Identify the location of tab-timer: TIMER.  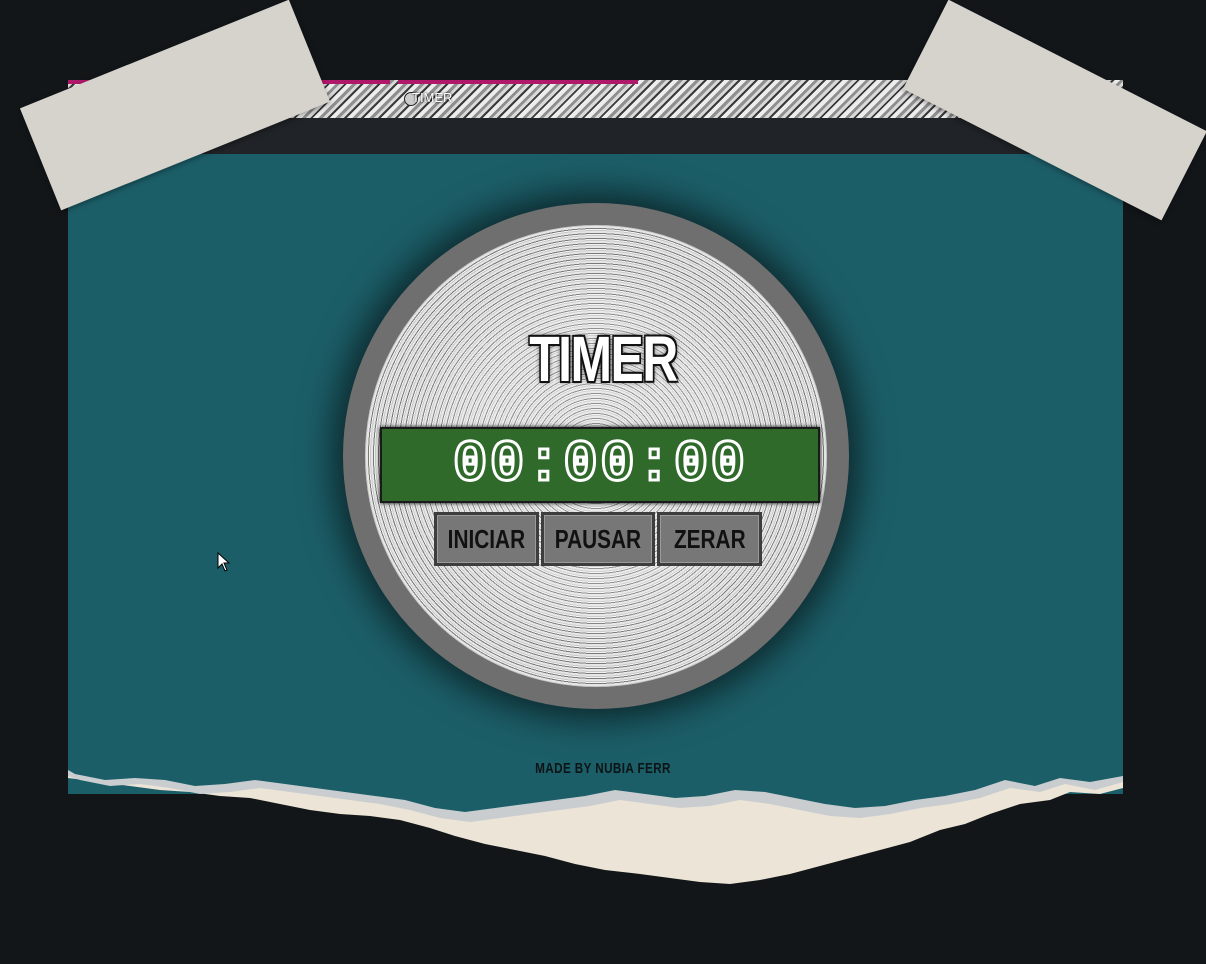
(432, 97).